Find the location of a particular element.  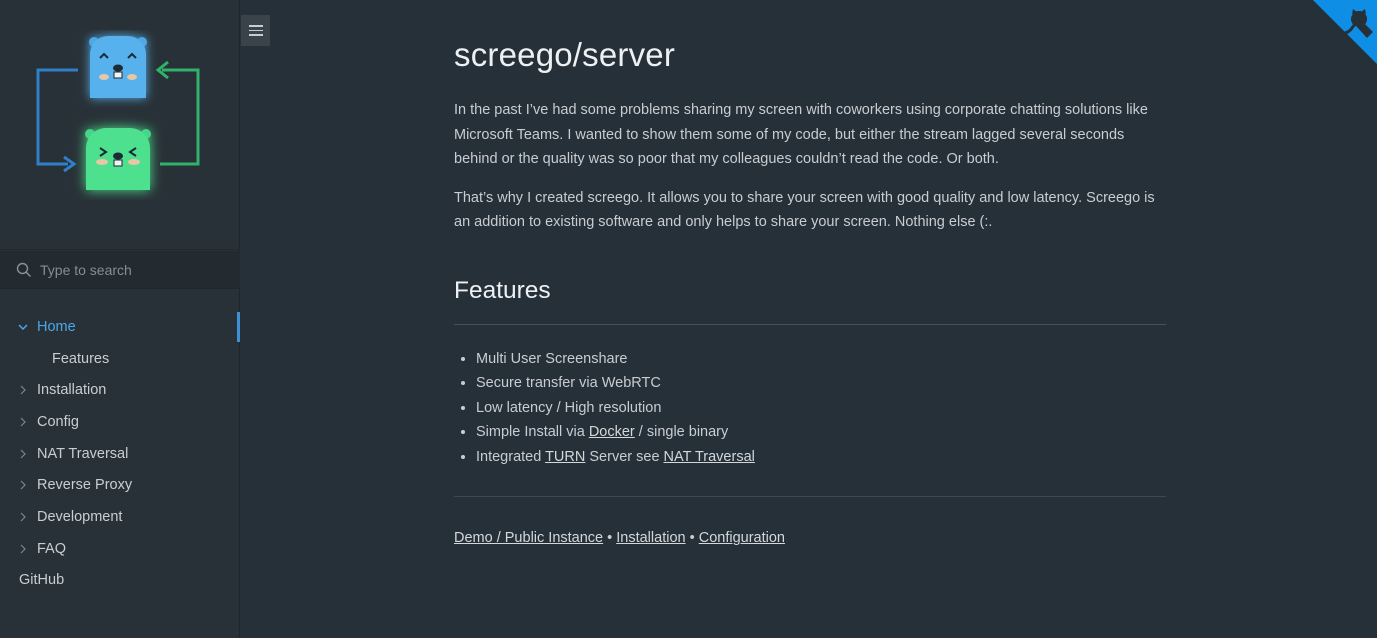

text: Simple Install via is located at coordinates (532, 432).